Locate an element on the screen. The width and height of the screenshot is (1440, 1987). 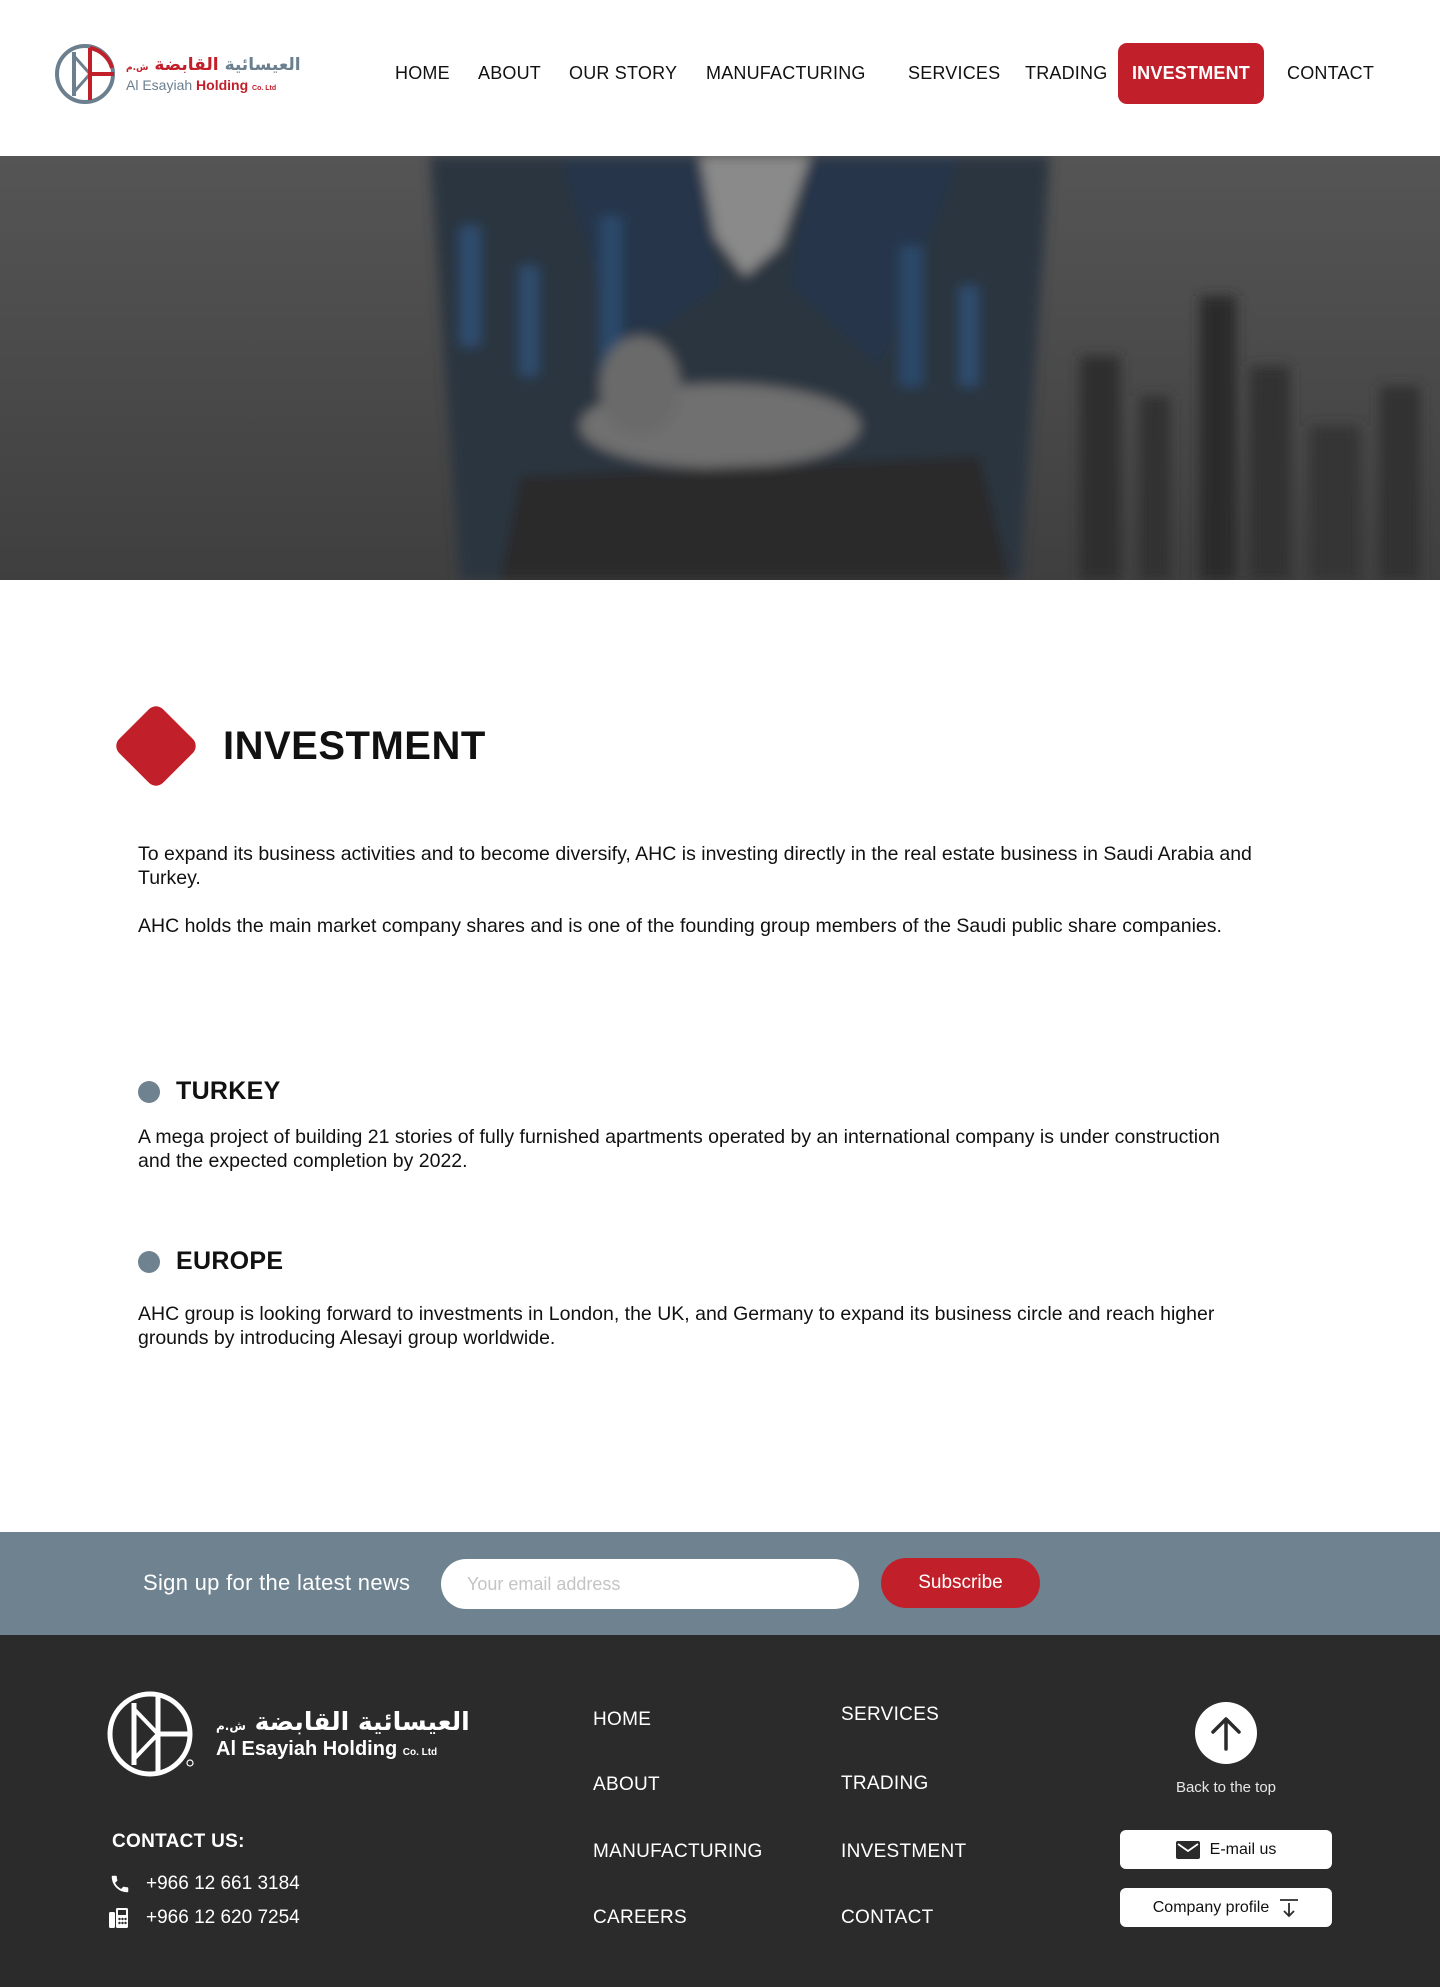
email-us-label: E-mail us is located at coordinates (1243, 1849).